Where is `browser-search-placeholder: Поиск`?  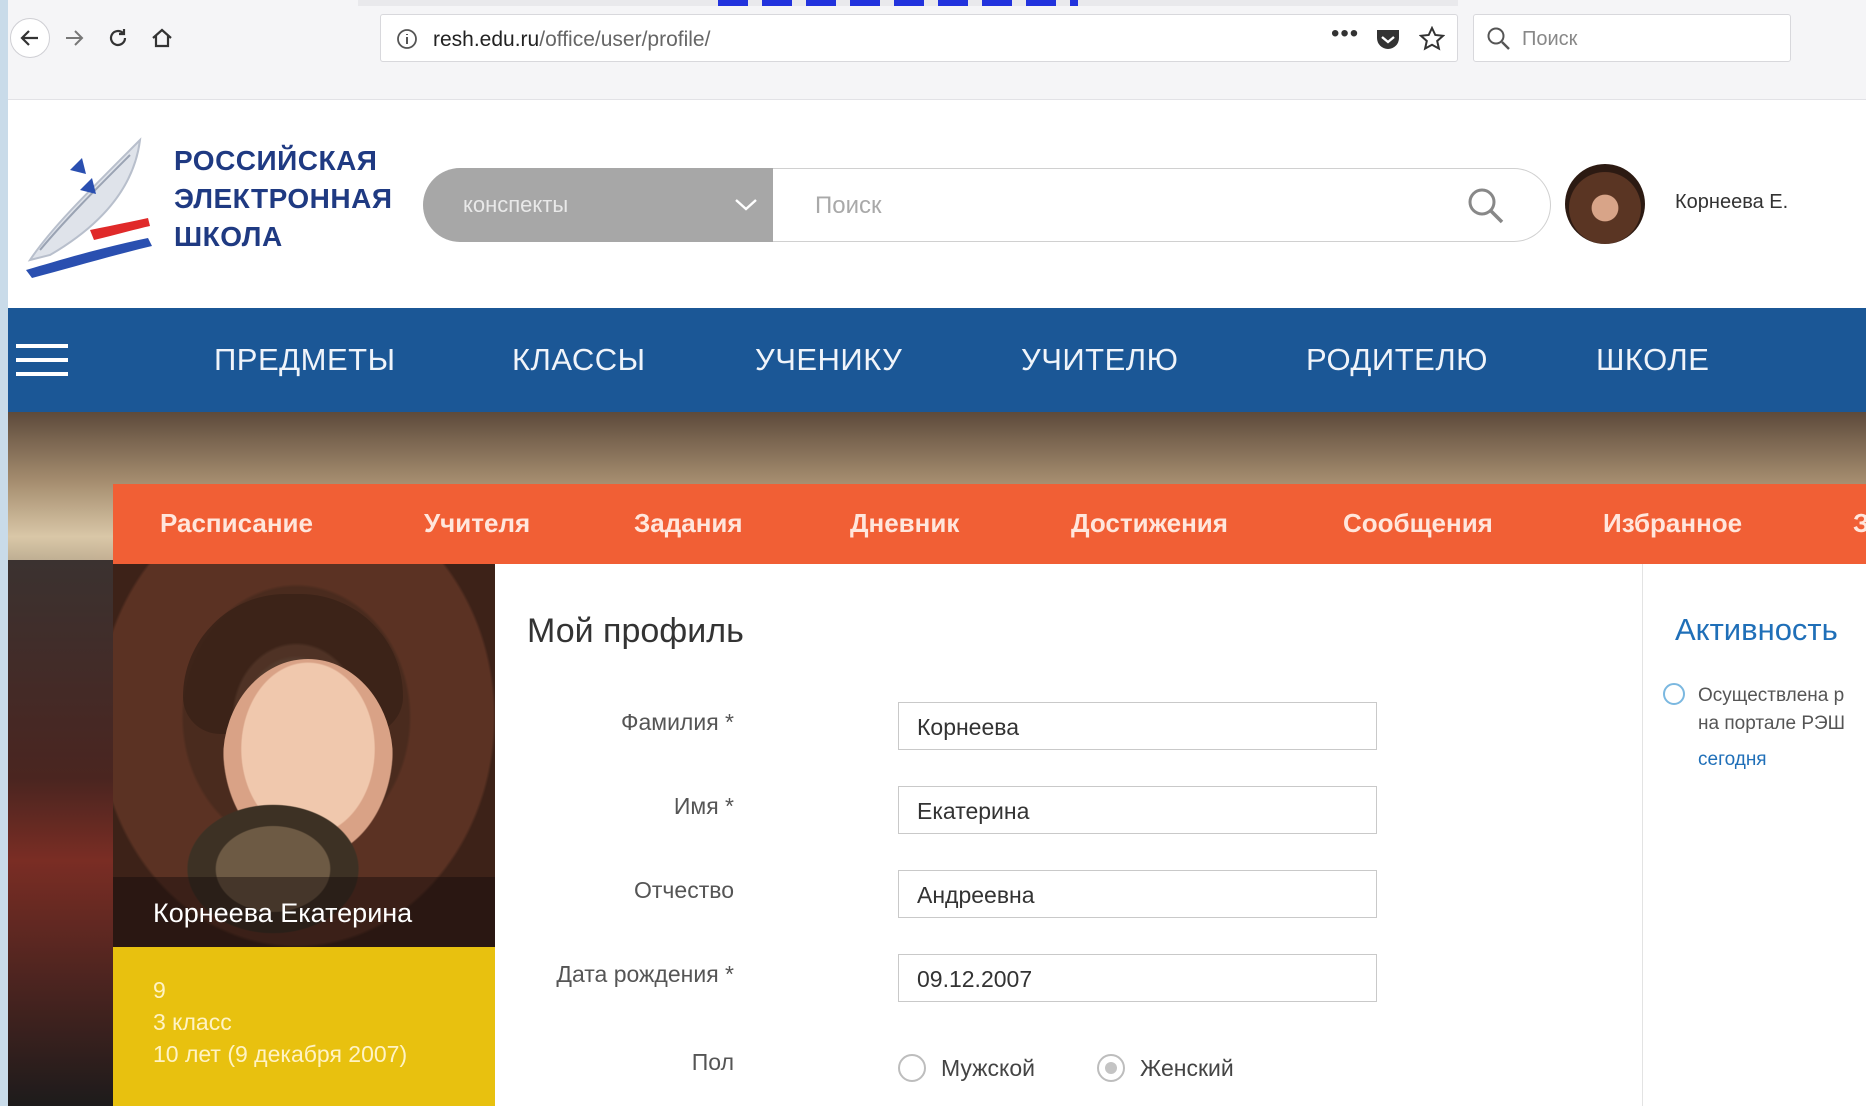 browser-search-placeholder: Поиск is located at coordinates (1550, 39).